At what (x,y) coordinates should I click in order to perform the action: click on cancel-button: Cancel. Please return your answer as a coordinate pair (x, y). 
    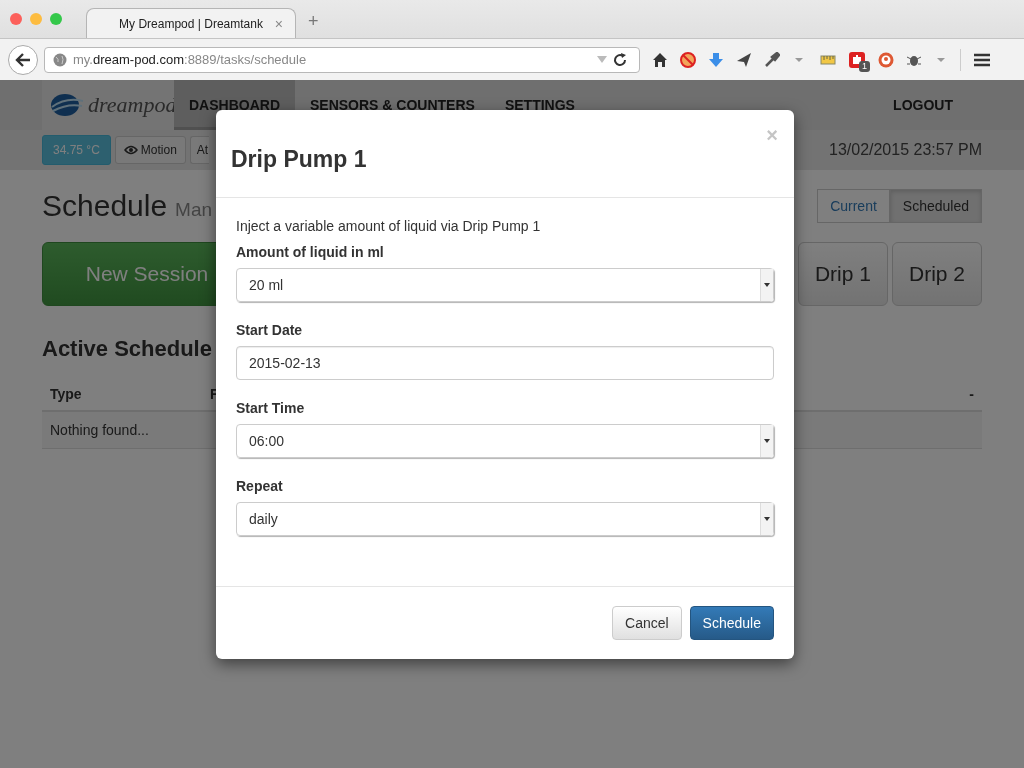
    Looking at the image, I should click on (647, 623).